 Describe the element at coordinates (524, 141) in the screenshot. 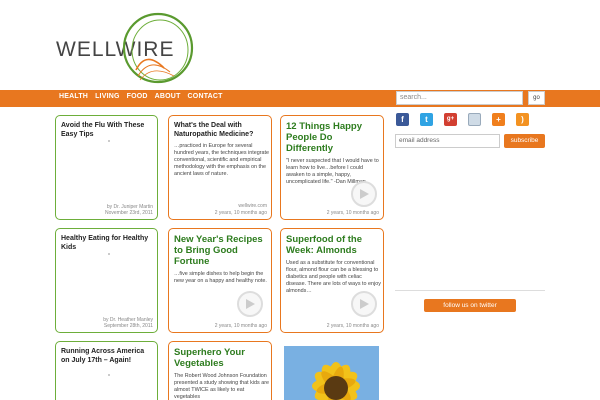

I see `subscribe-button: subscribe` at that location.